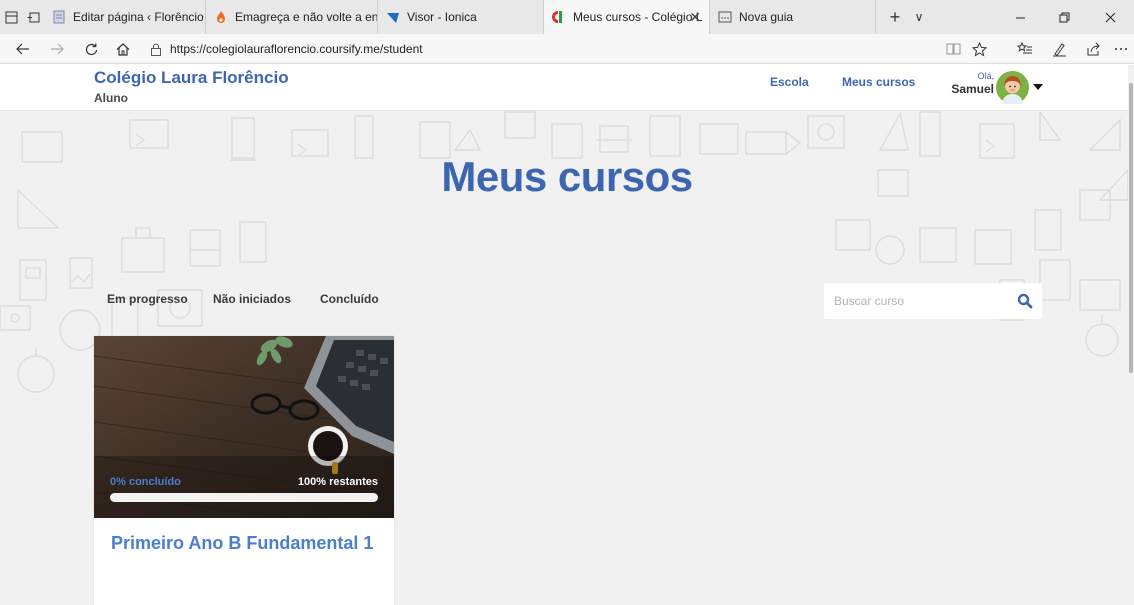  Describe the element at coordinates (349, 299) in the screenshot. I see `tab-concluido: Concluído` at that location.